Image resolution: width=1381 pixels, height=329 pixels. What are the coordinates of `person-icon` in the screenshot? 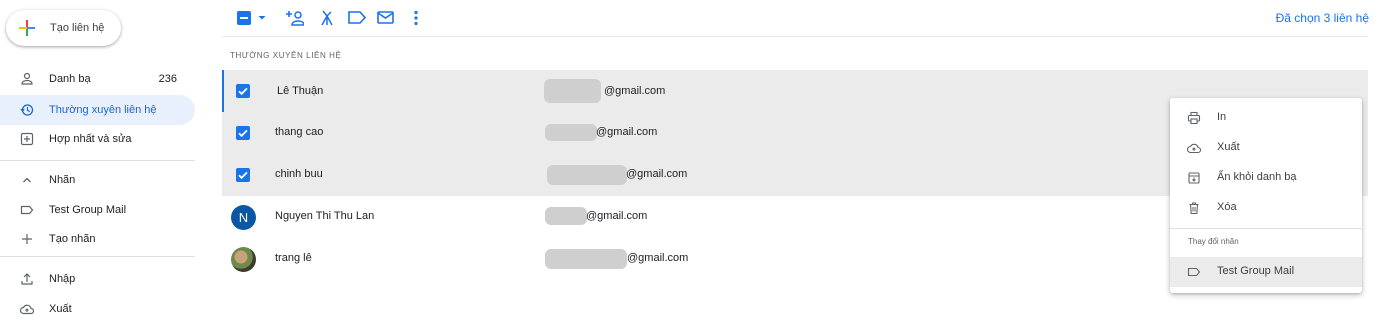 It's located at (27, 78).